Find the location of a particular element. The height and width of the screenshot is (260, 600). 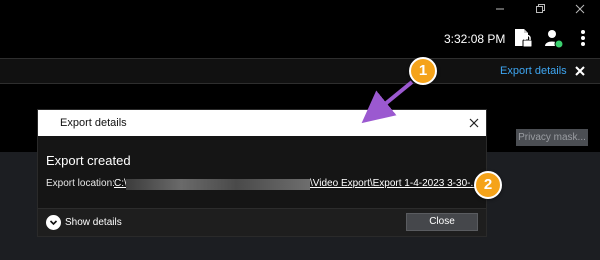

more-menu-button is located at coordinates (583, 38).